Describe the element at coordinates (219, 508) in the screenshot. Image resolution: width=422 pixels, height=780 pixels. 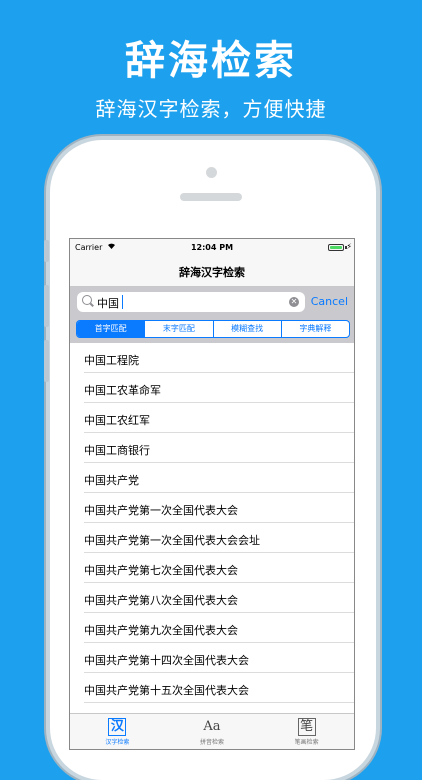
I see `list-item: 中国共产党第一次全国代表大会` at that location.